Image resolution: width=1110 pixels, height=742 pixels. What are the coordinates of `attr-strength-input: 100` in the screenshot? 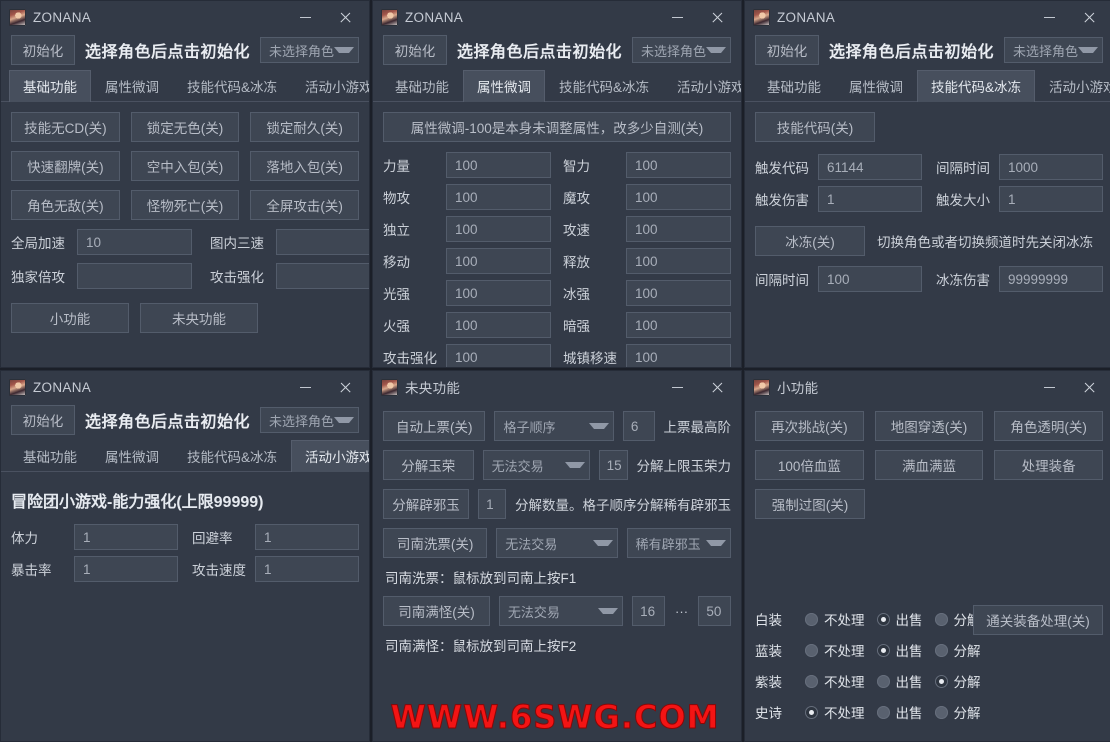 It's located at (498, 165).